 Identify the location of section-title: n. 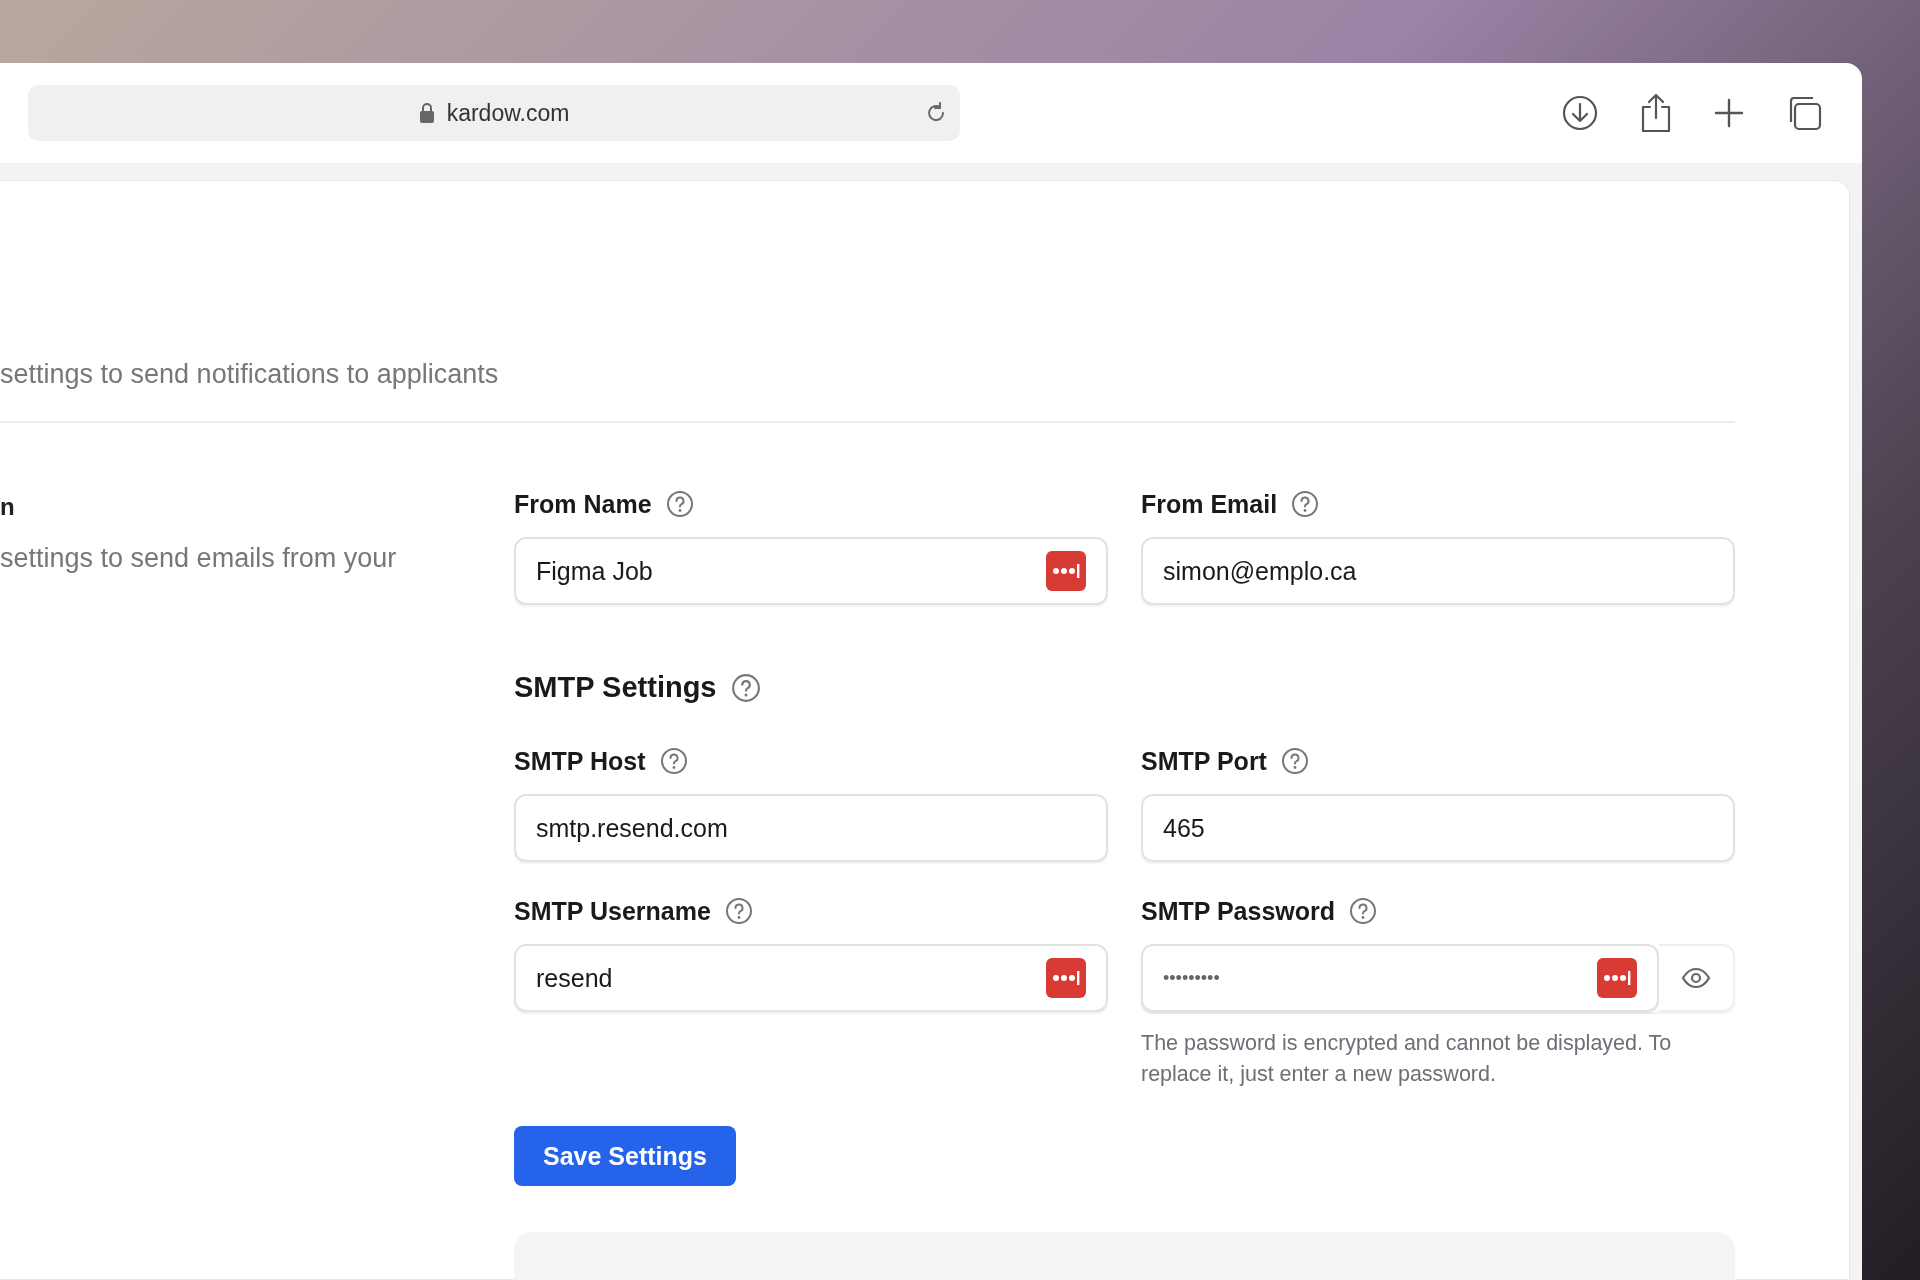
(8, 507).